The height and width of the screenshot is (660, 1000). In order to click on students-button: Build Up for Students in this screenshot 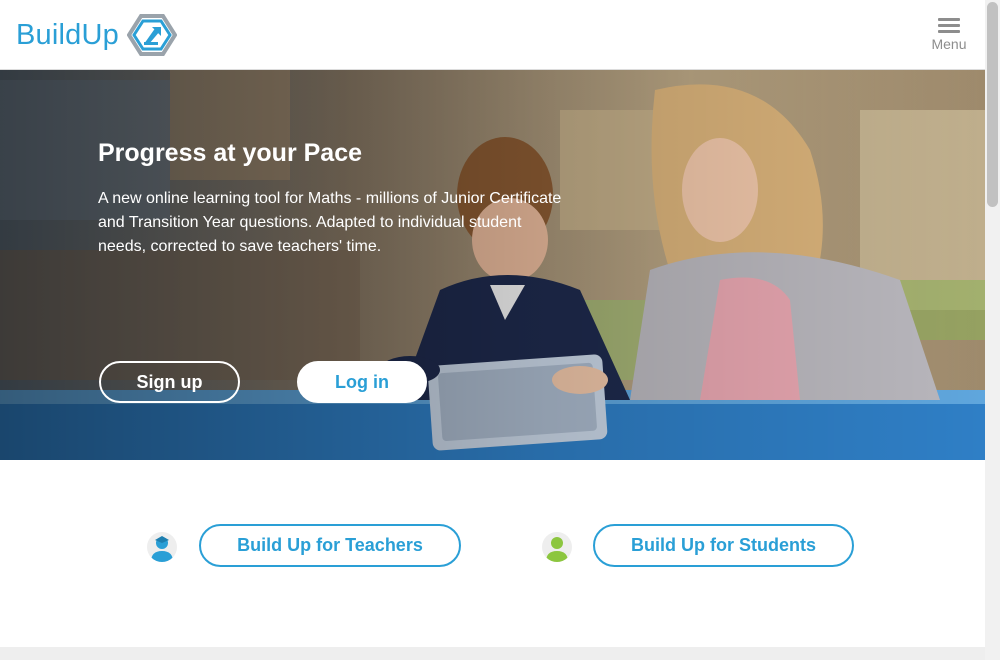, I will do `click(723, 545)`.